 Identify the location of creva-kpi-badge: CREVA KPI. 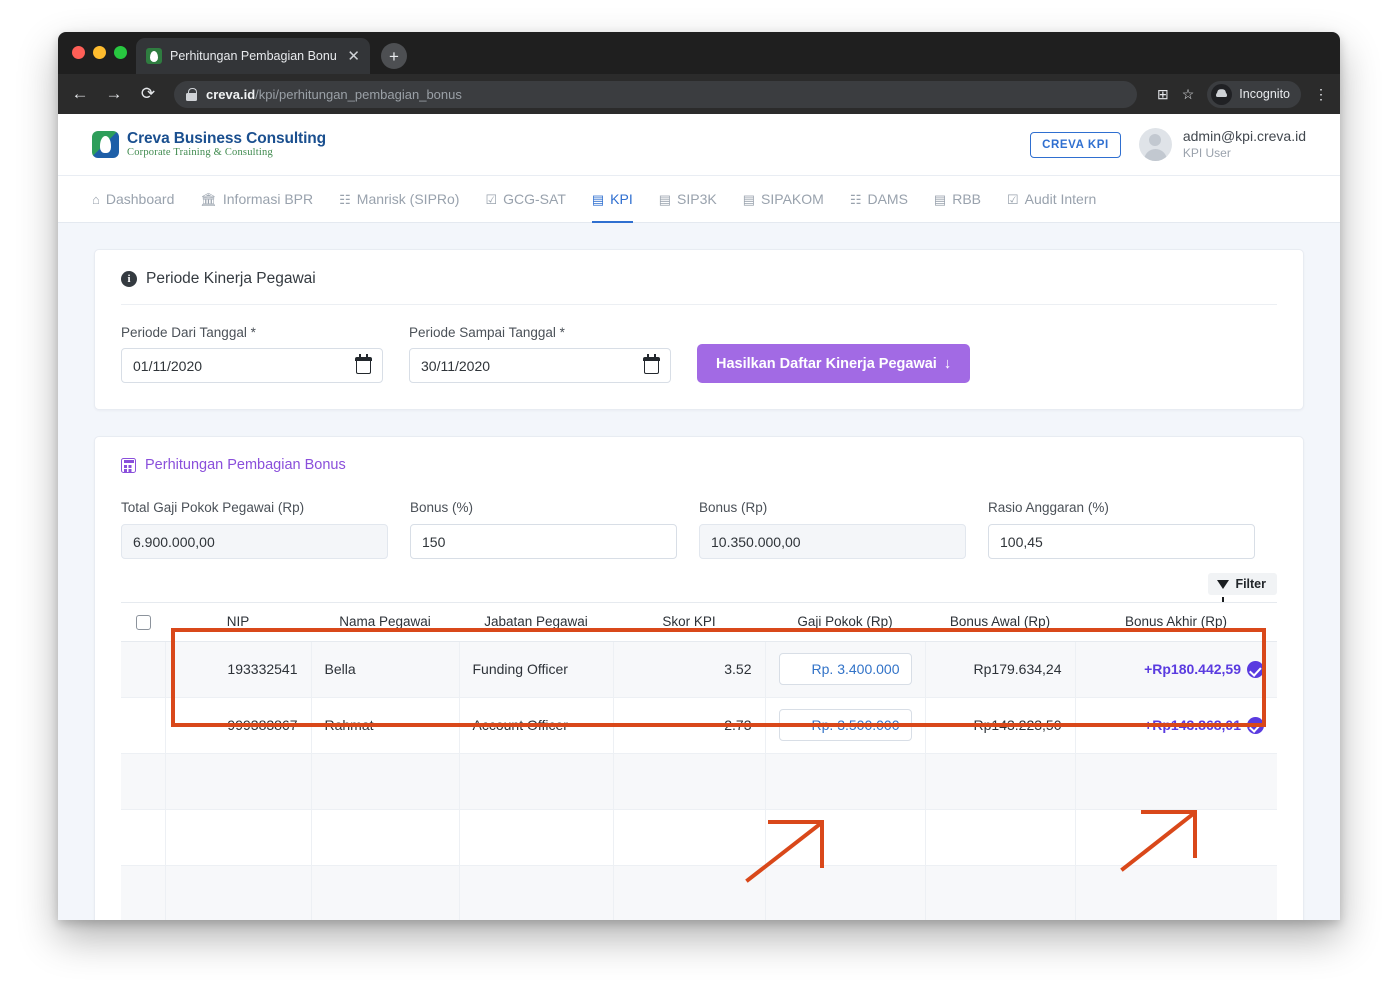
(1075, 144).